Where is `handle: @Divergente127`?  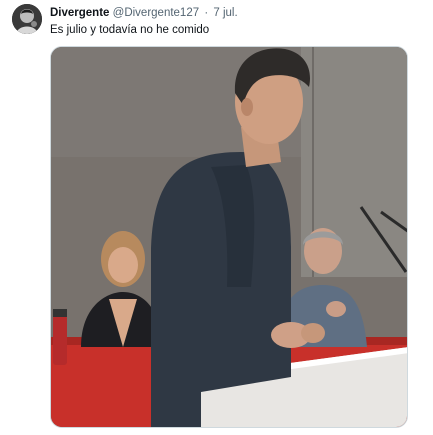
handle: @Divergente127 is located at coordinates (156, 13).